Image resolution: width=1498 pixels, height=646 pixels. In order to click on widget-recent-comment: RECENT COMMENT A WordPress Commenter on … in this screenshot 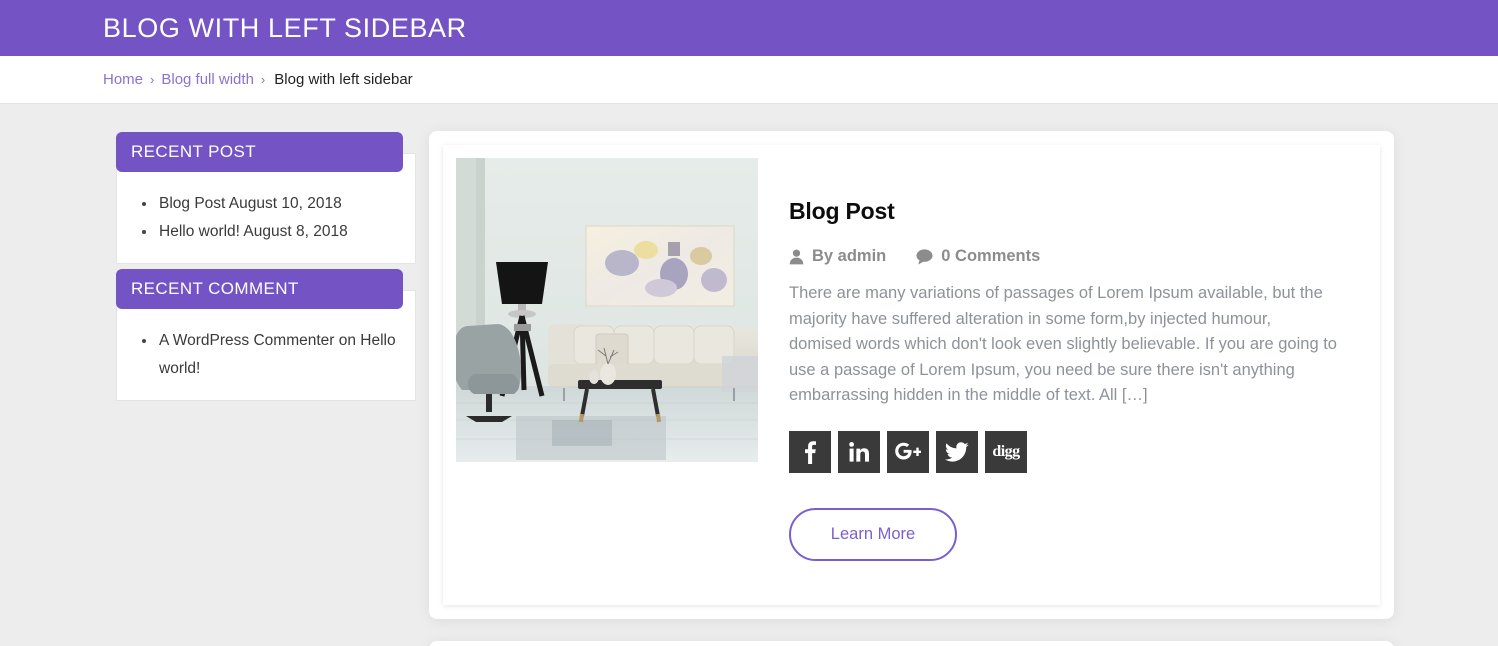, I will do `click(266, 335)`.